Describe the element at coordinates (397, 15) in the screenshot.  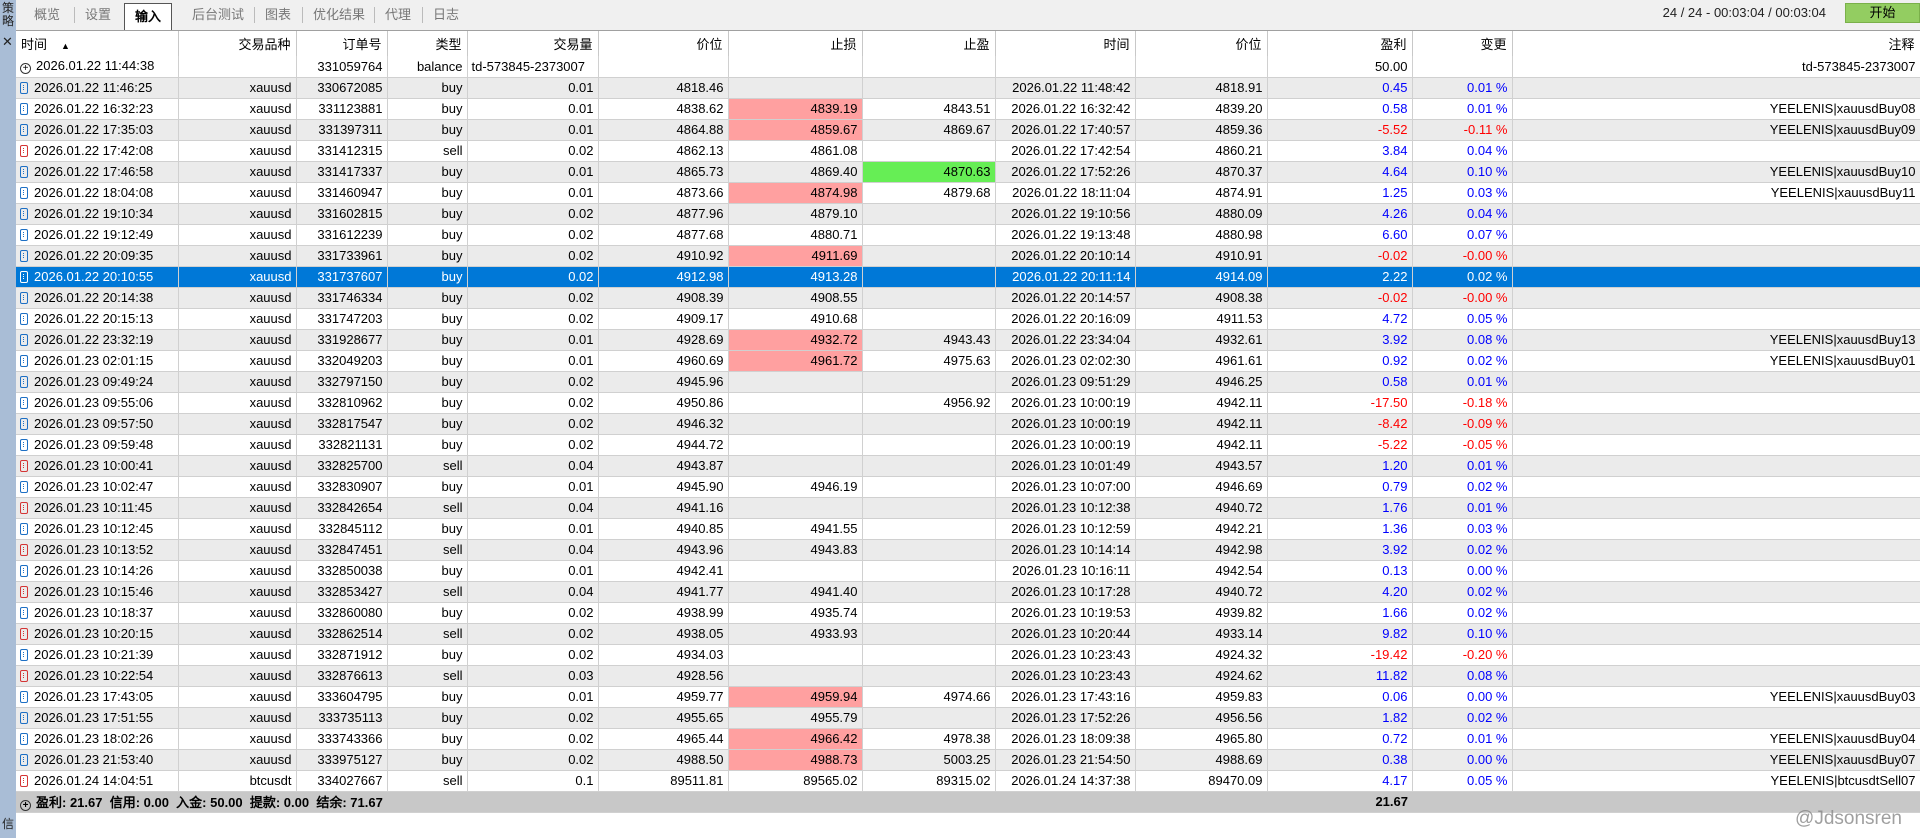
I see `tab-6: 代理` at that location.